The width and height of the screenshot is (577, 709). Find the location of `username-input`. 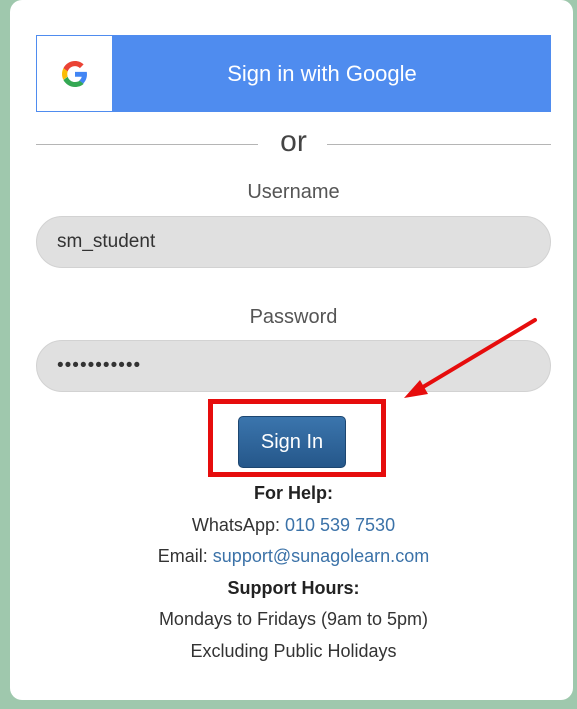

username-input is located at coordinates (293, 242).